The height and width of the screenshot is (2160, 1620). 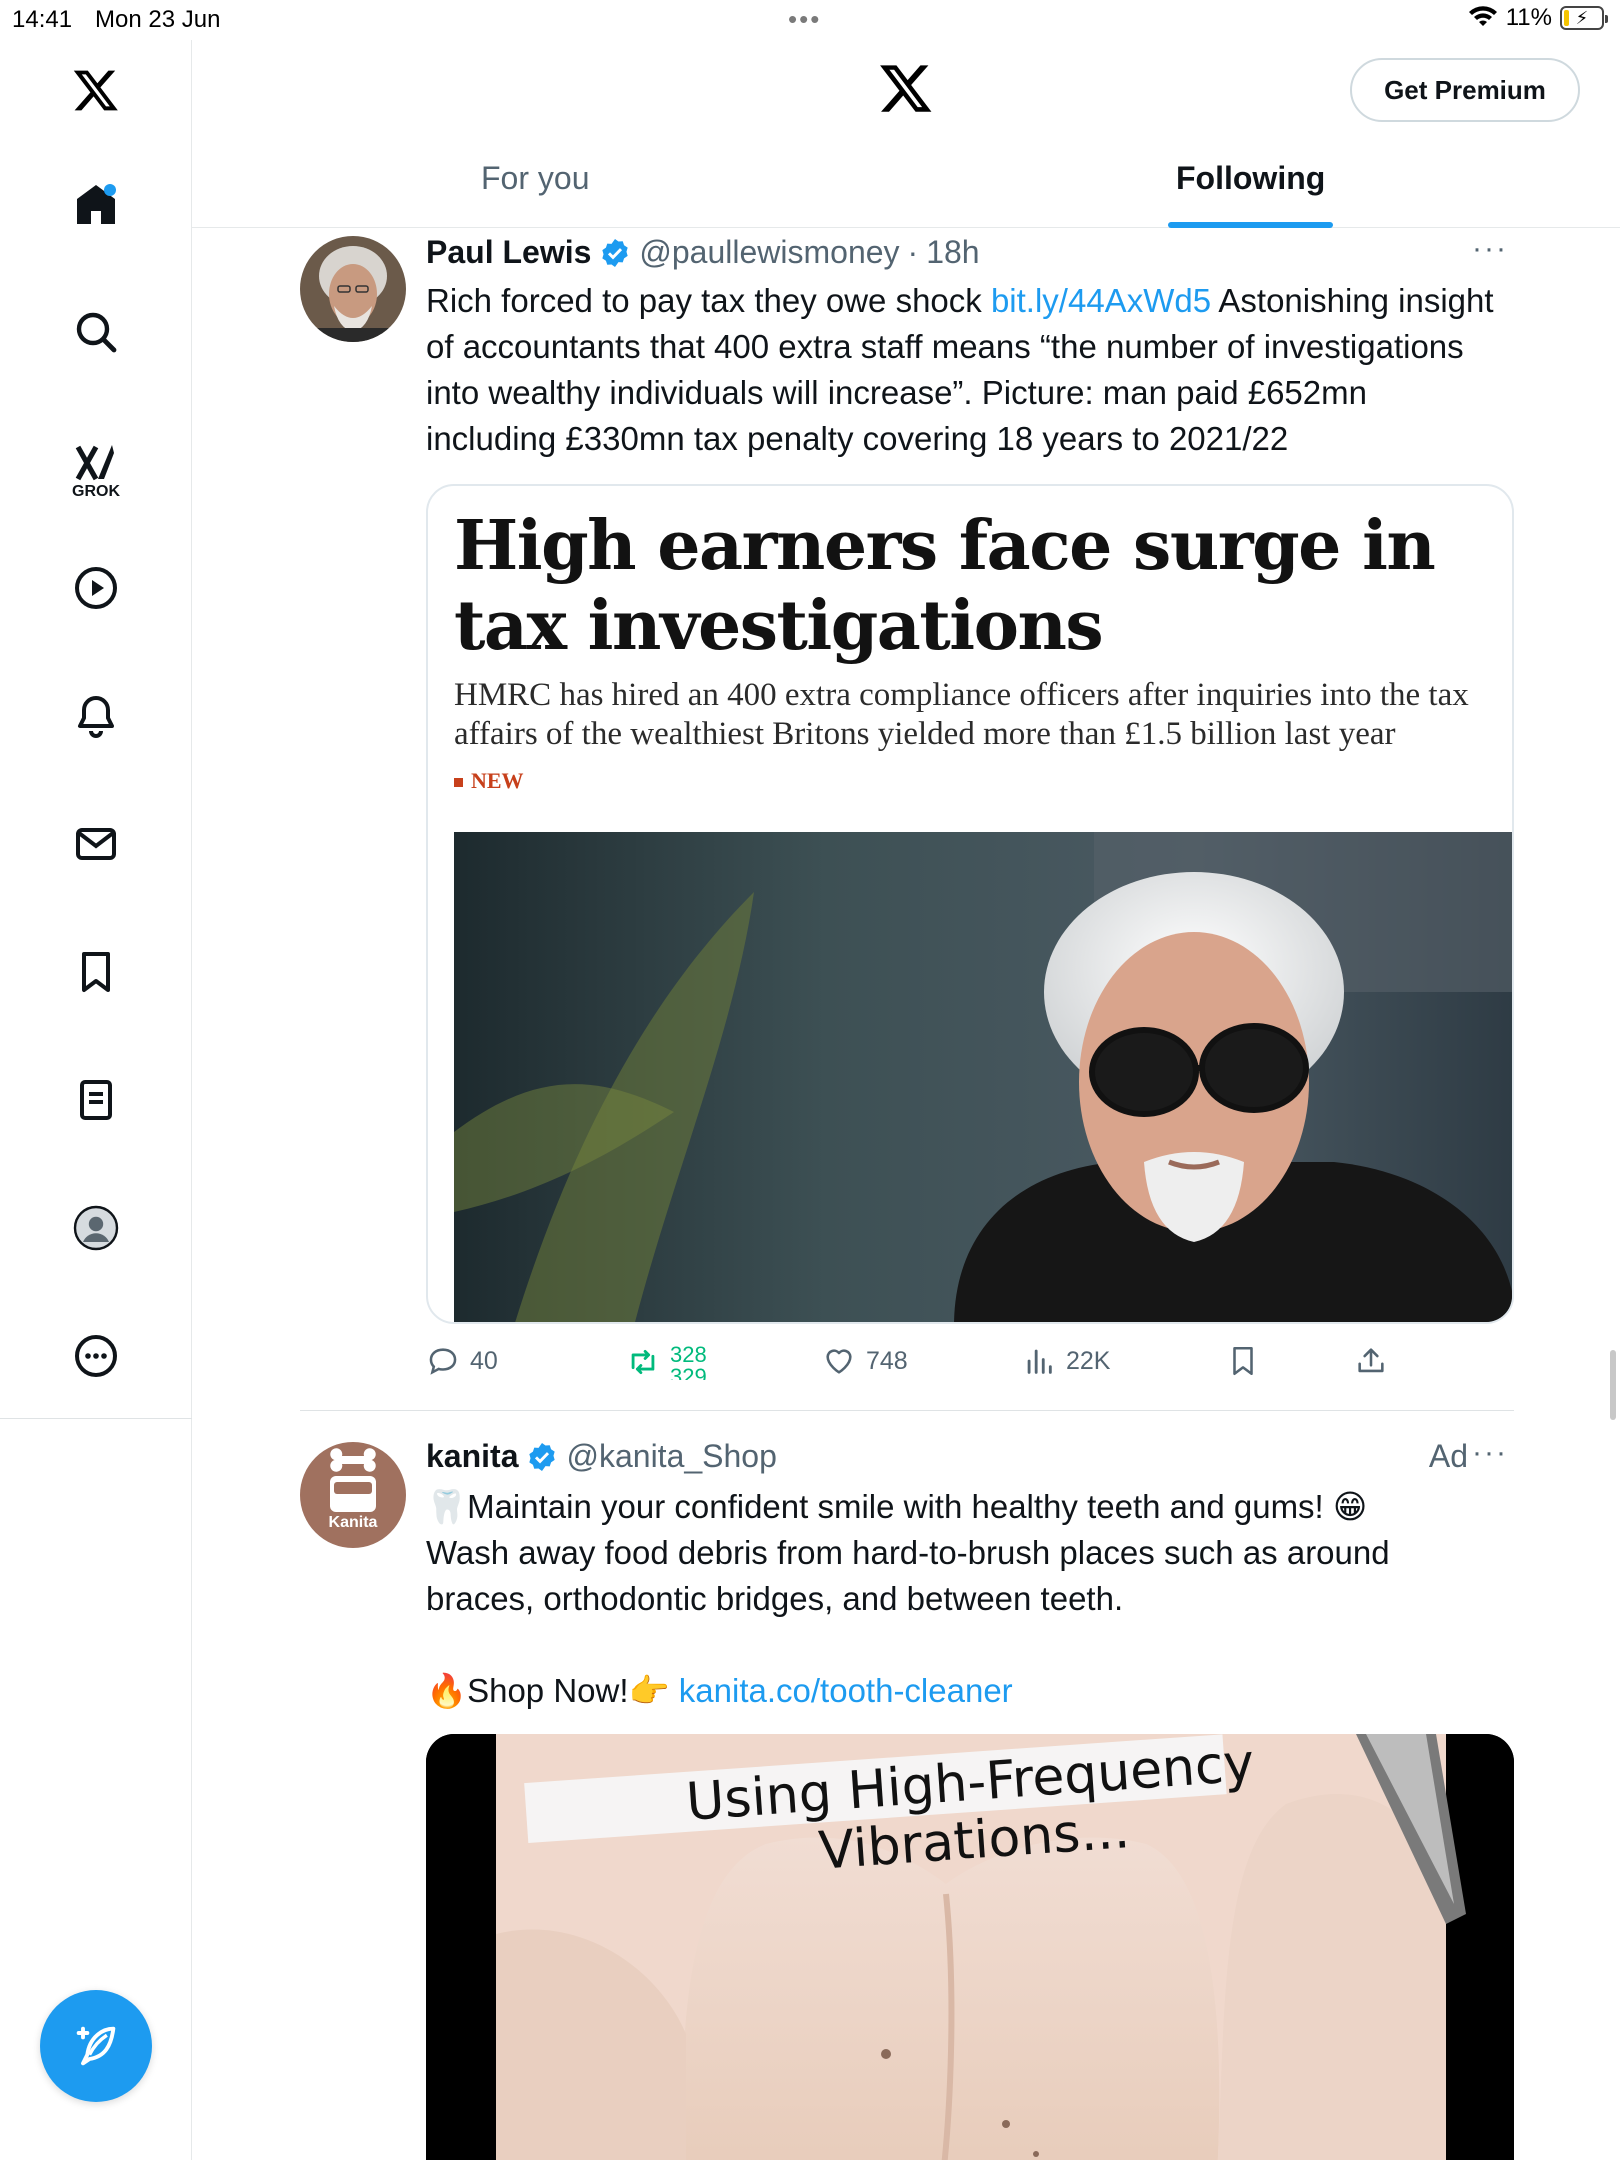 I want to click on tweet-header: kanita @kanita_Shop, so click(x=601, y=1456).